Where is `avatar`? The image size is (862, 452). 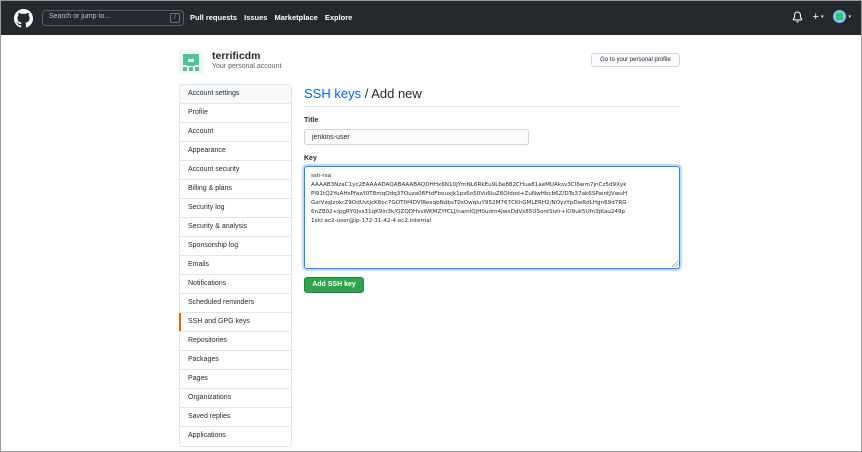 avatar is located at coordinates (191, 62).